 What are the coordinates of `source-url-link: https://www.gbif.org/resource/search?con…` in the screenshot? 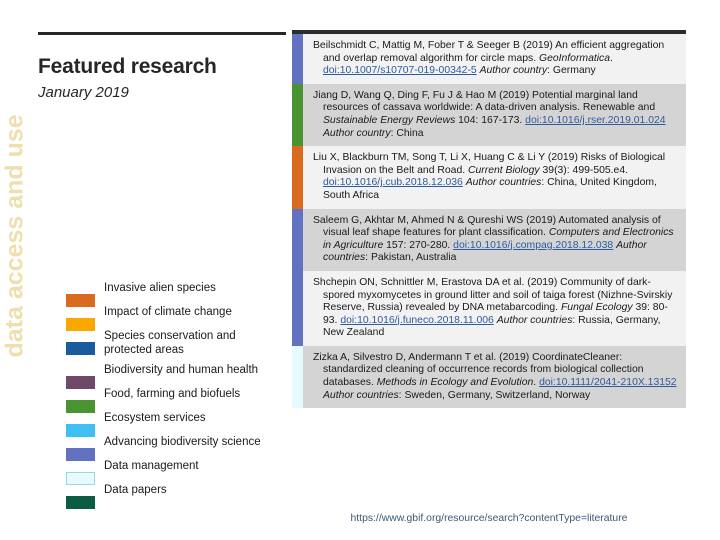 It's located at (489, 518).